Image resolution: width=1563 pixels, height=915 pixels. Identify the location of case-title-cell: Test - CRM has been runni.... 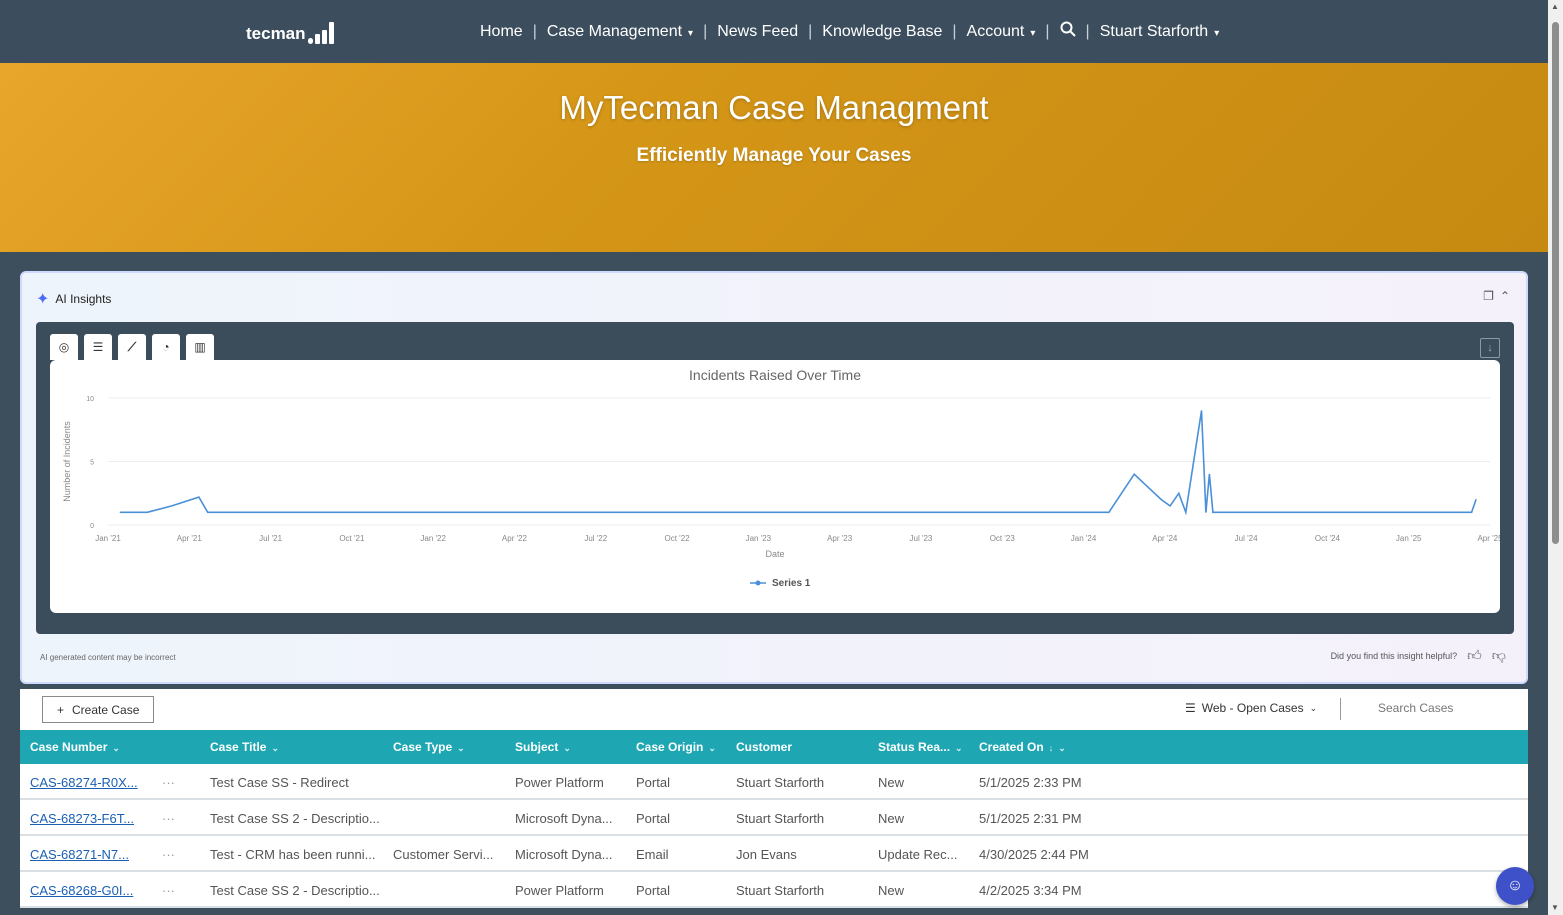
(293, 854).